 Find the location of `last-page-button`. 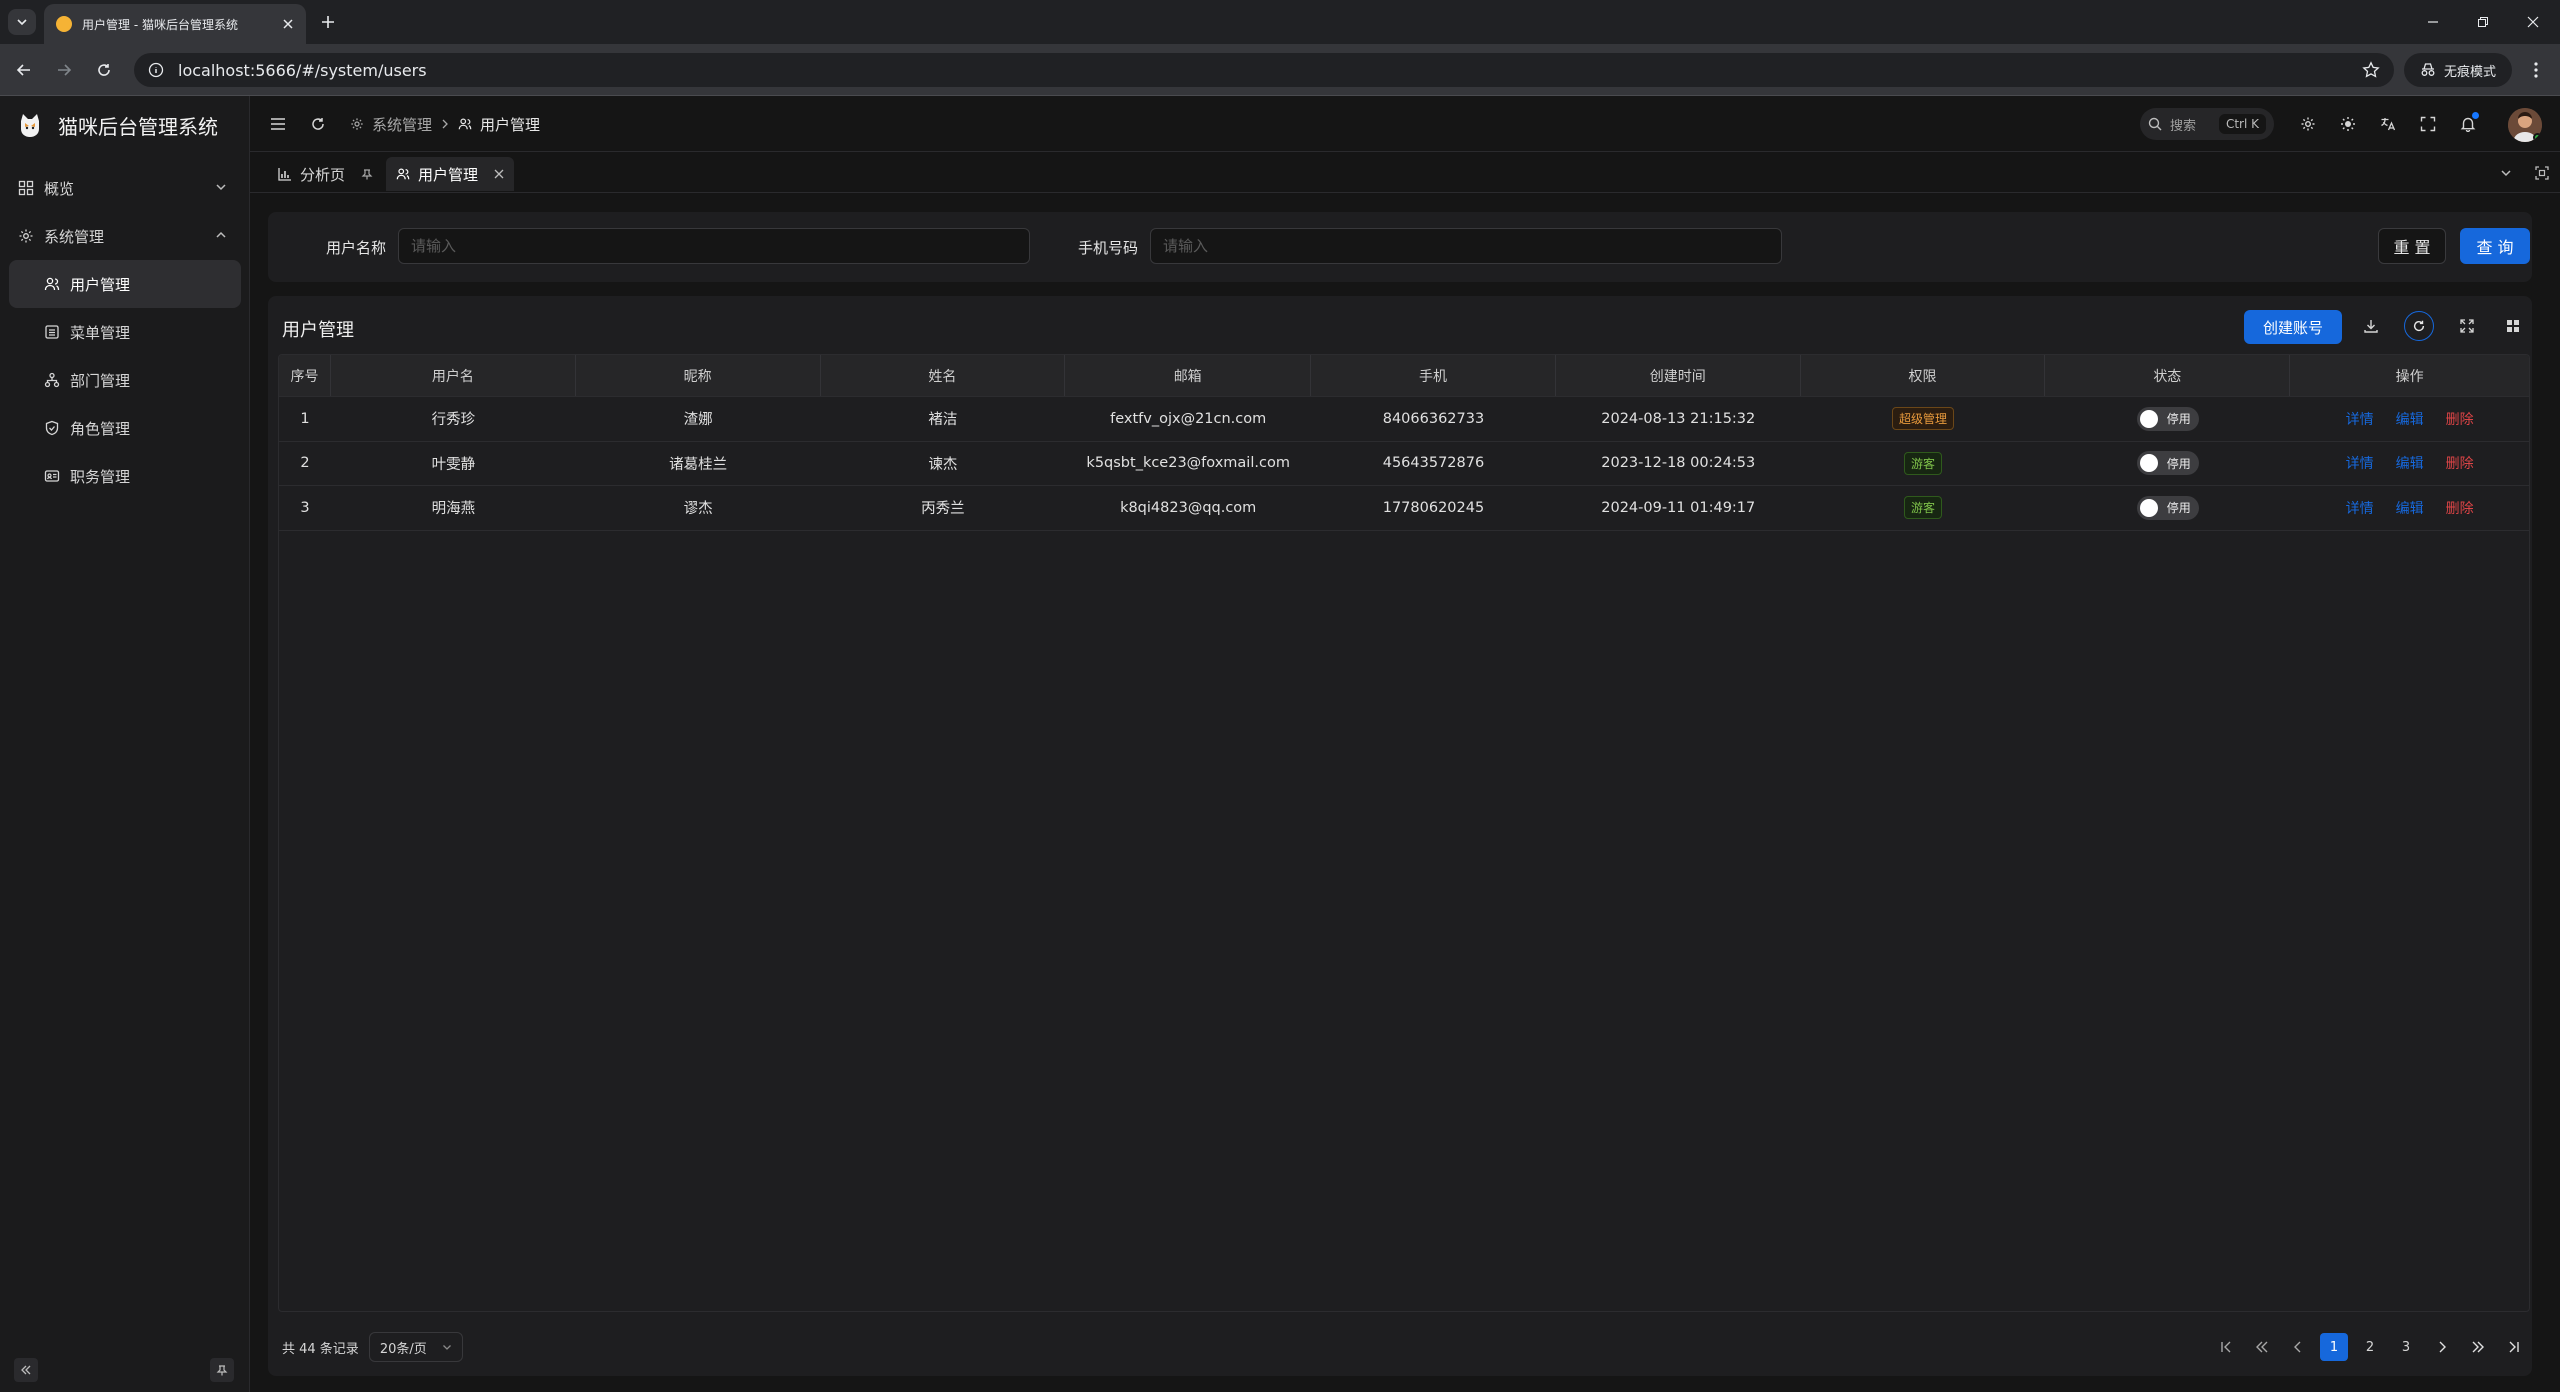

last-page-button is located at coordinates (2514, 1347).